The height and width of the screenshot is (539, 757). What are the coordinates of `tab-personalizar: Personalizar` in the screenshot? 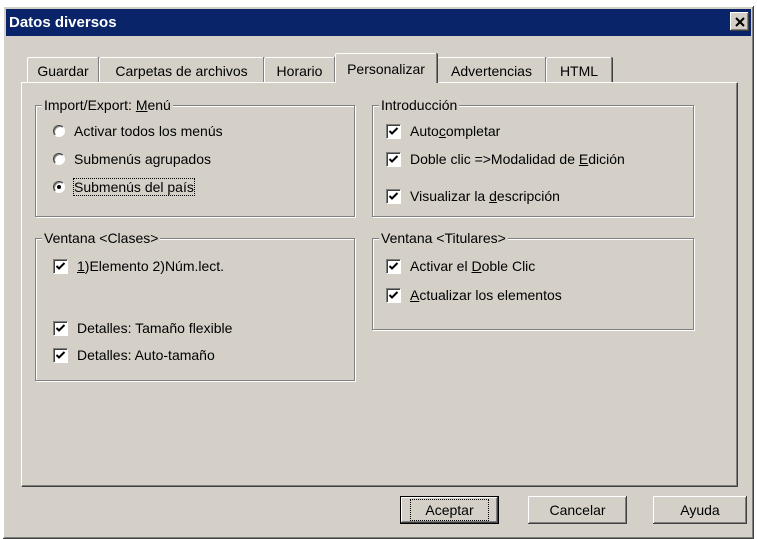 It's located at (386, 68).